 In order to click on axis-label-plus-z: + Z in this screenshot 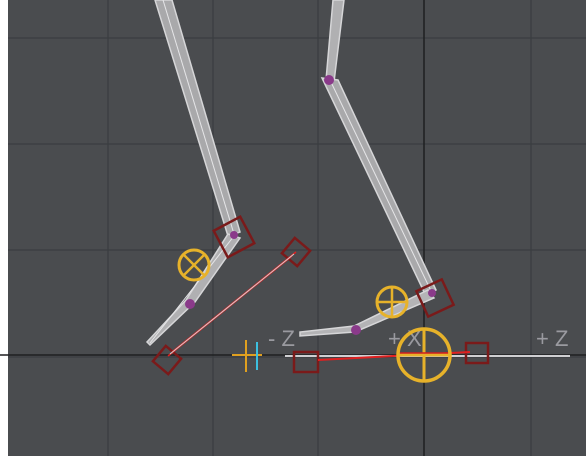, I will do `click(552, 338)`.